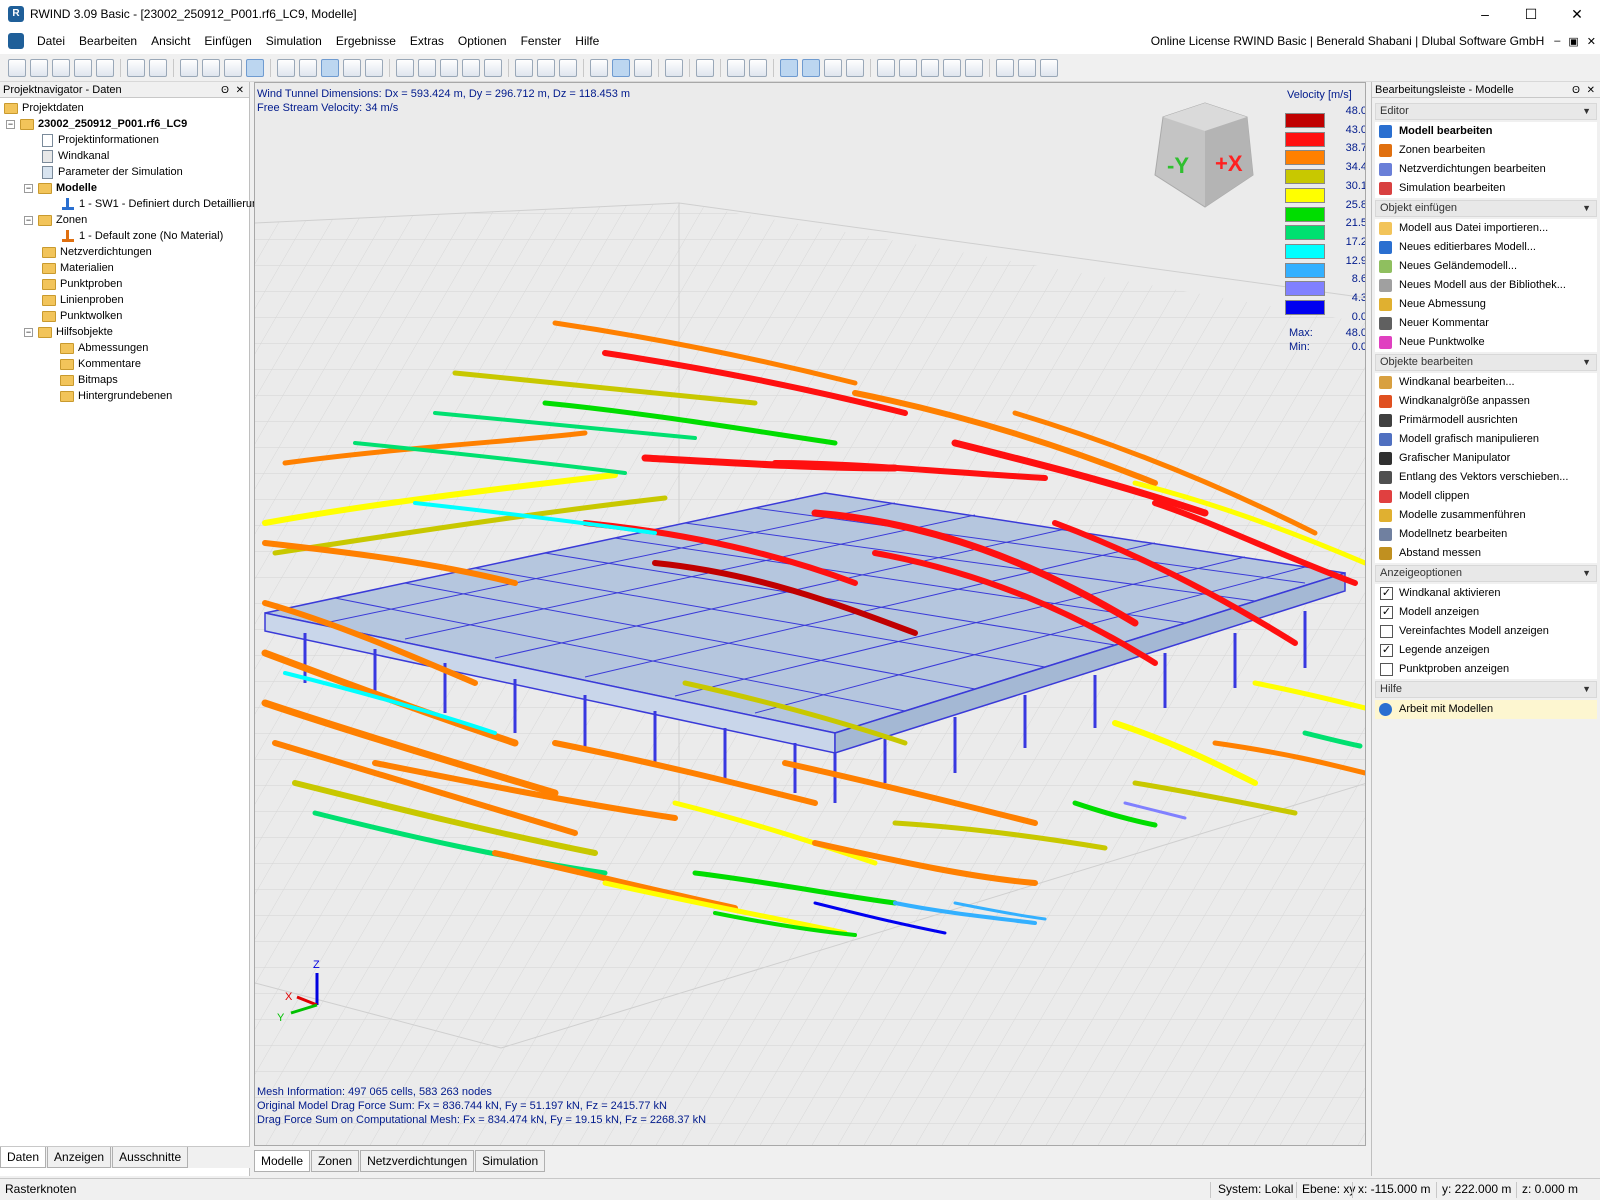 The height and width of the screenshot is (1200, 1600). Describe the element at coordinates (39, 67) in the screenshot. I see `open-folder-icon` at that location.